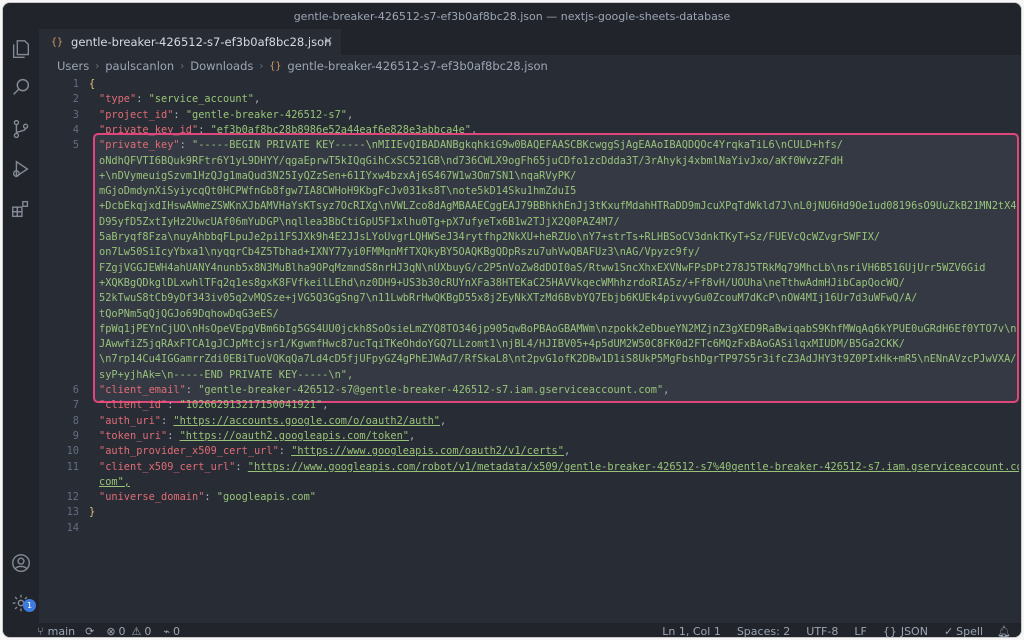 This screenshot has width=1024, height=640. Describe the element at coordinates (148, 631) in the screenshot. I see `warning-count: 0` at that location.